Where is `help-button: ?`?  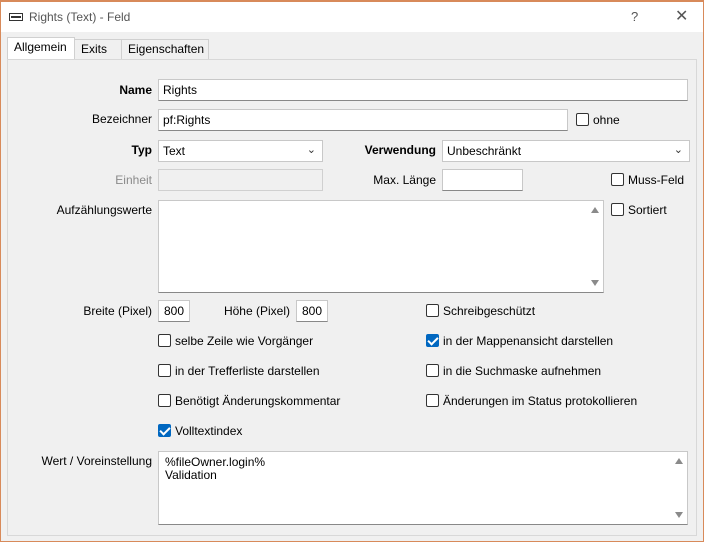
help-button: ? is located at coordinates (634, 16).